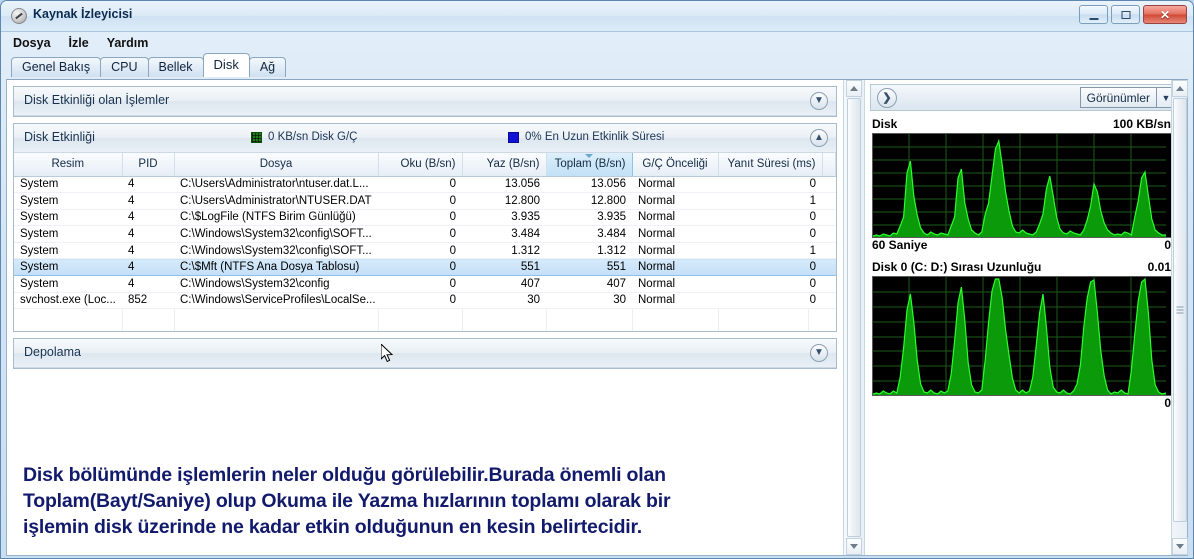 Image resolution: width=1194 pixels, height=559 pixels. Describe the element at coordinates (175, 67) in the screenshot. I see `tab-bellek: Bellek` at that location.